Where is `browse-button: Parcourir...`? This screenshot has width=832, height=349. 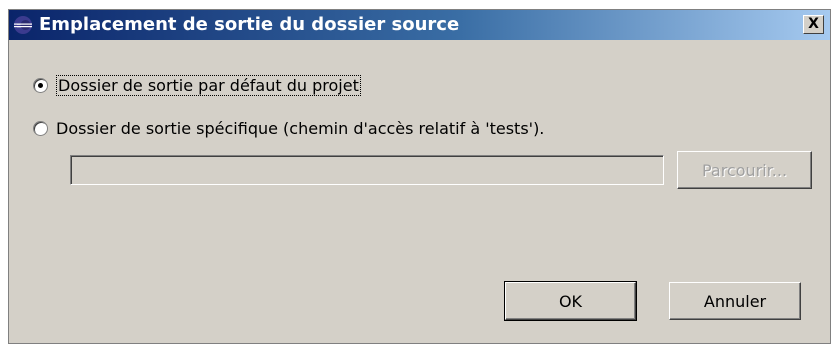 browse-button: Parcourir... is located at coordinates (744, 170).